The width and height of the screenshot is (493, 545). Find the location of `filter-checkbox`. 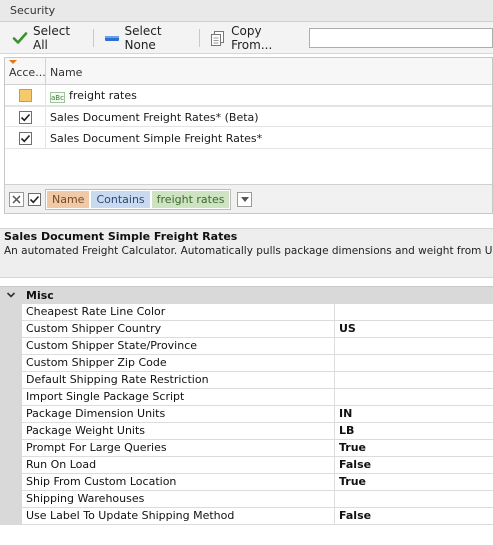

filter-checkbox is located at coordinates (25, 95).